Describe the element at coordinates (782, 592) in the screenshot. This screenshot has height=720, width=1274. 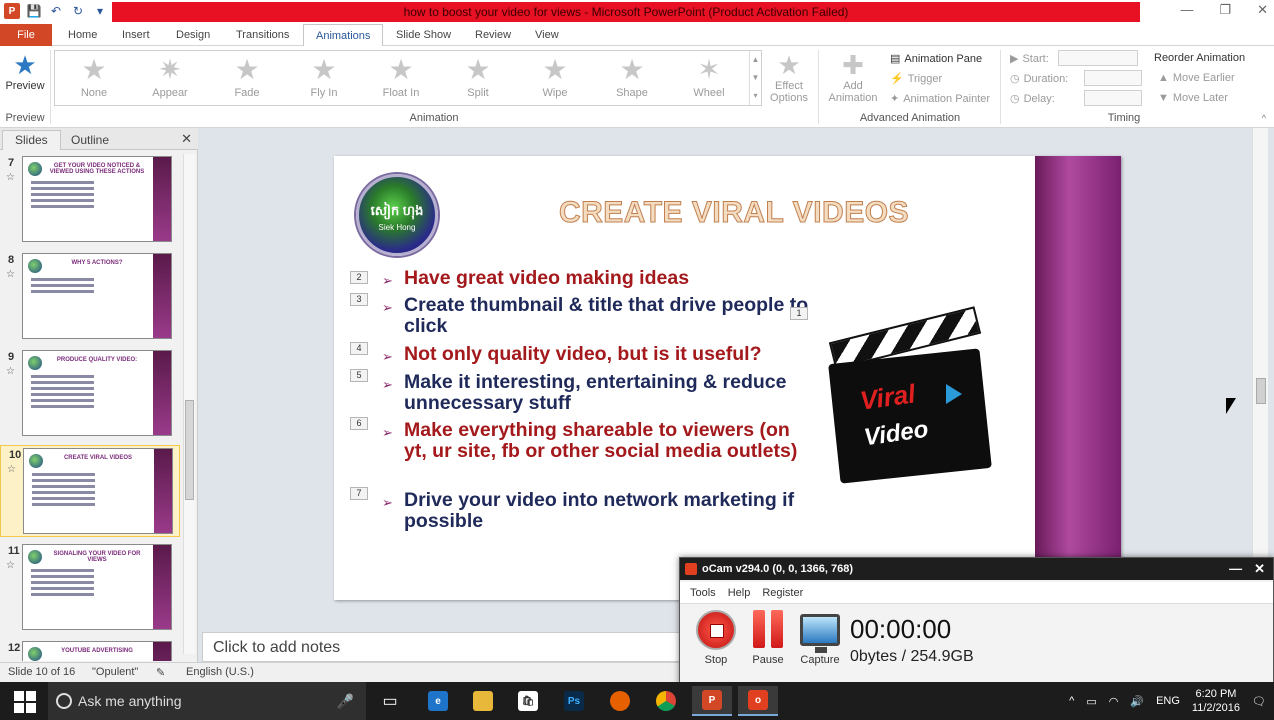
I see `menu-register: Register` at that location.